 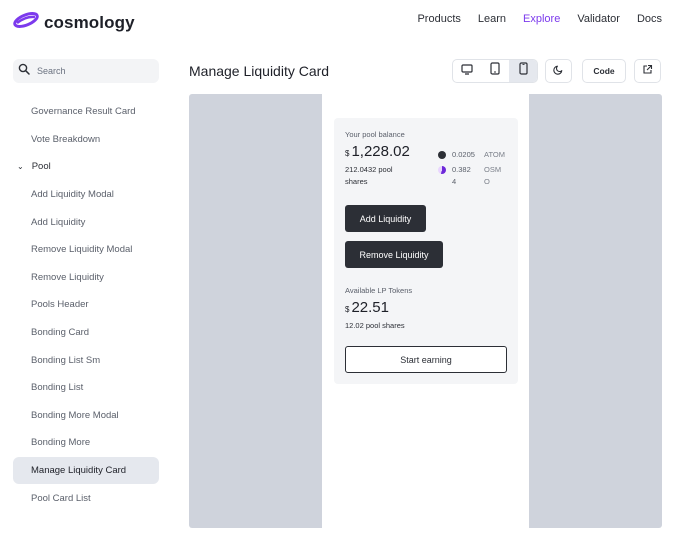 What do you see at coordinates (492, 19) in the screenshot?
I see `nav-learn: Learn` at bounding box center [492, 19].